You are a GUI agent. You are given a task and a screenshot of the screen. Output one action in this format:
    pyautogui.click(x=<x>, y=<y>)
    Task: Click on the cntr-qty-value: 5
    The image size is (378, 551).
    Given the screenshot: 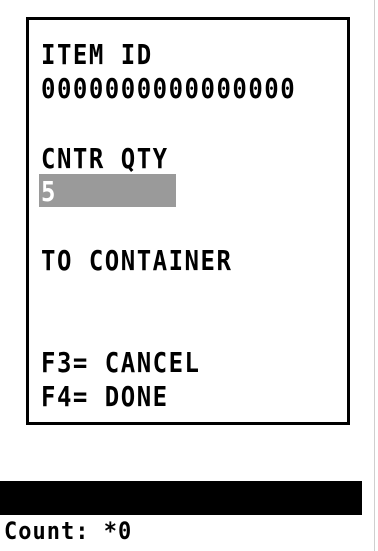 What is the action you would take?
    pyautogui.click(x=48, y=192)
    